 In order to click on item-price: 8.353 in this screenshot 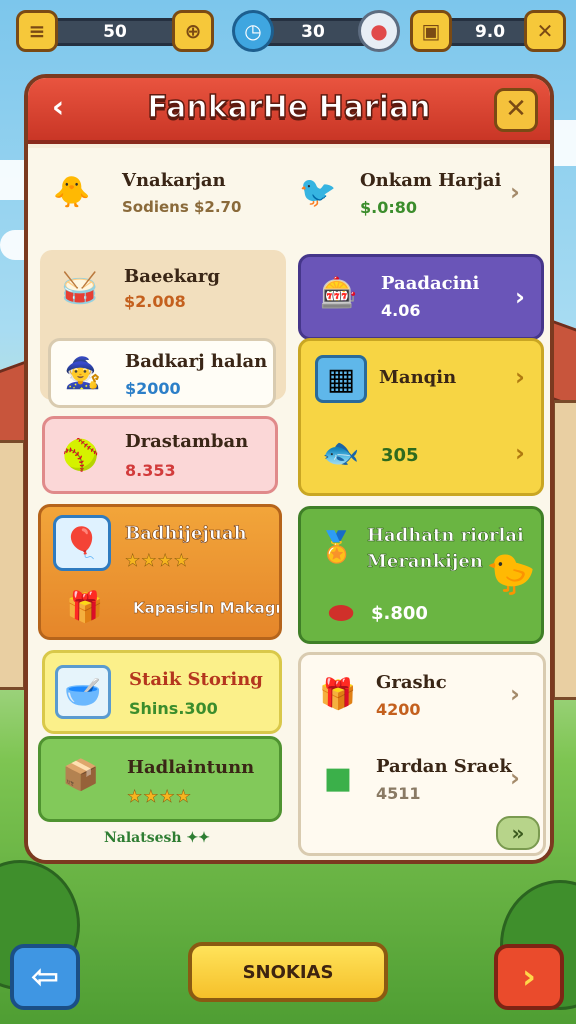, I will do `click(150, 470)`.